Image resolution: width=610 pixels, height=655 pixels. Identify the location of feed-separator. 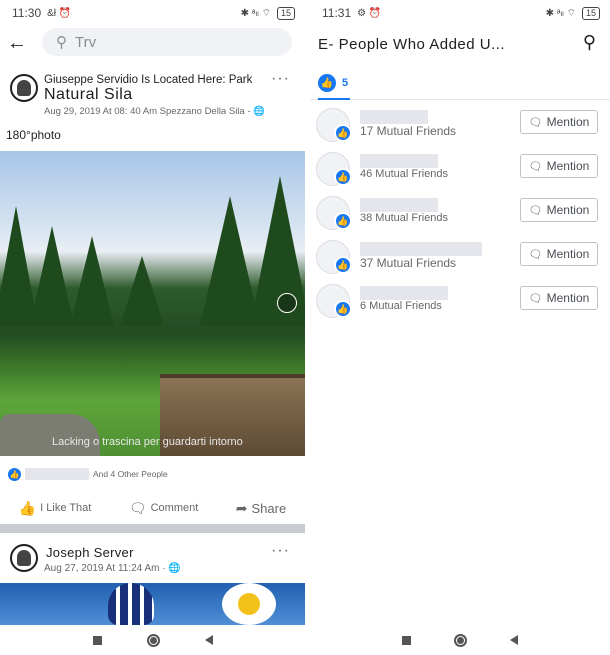
(152, 528).